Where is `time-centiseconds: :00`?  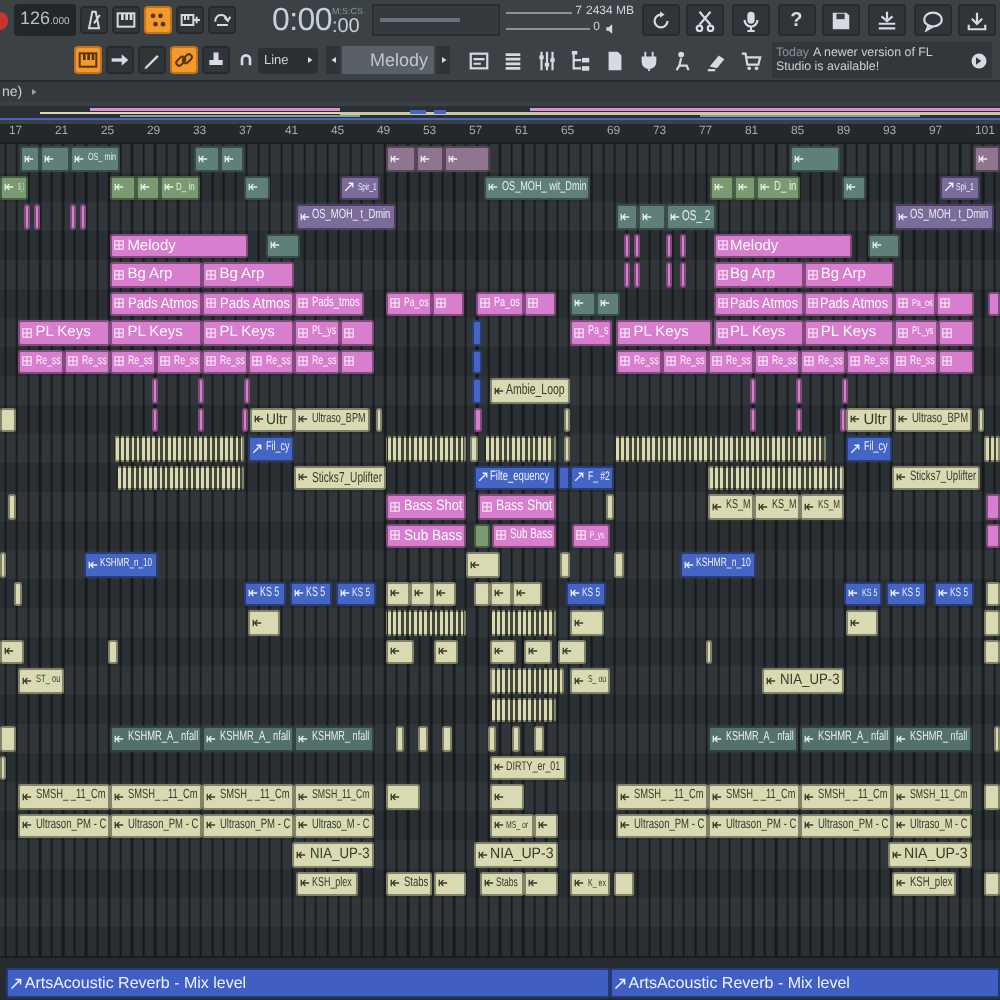
time-centiseconds: :00 is located at coordinates (345, 27).